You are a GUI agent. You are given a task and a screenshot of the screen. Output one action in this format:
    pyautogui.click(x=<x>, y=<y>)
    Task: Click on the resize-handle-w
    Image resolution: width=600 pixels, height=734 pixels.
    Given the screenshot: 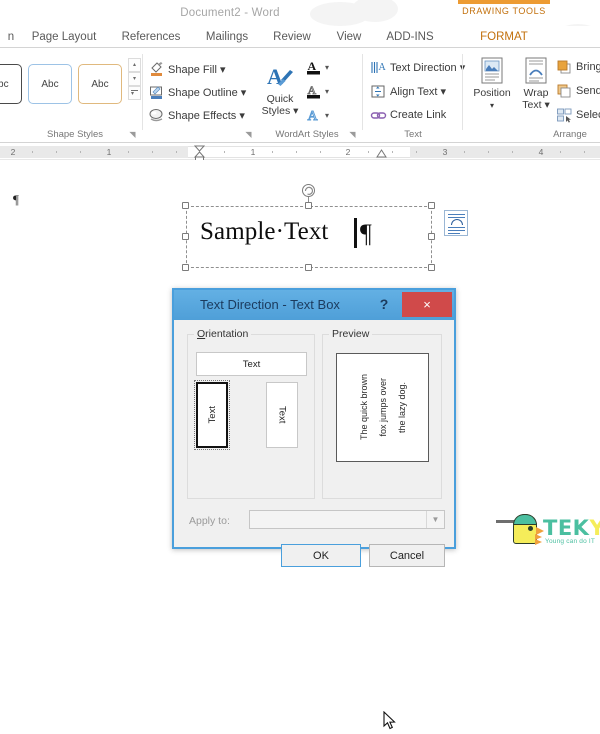 What is the action you would take?
    pyautogui.click(x=185, y=236)
    